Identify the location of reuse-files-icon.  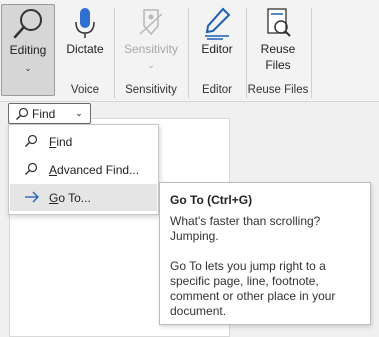
(279, 22).